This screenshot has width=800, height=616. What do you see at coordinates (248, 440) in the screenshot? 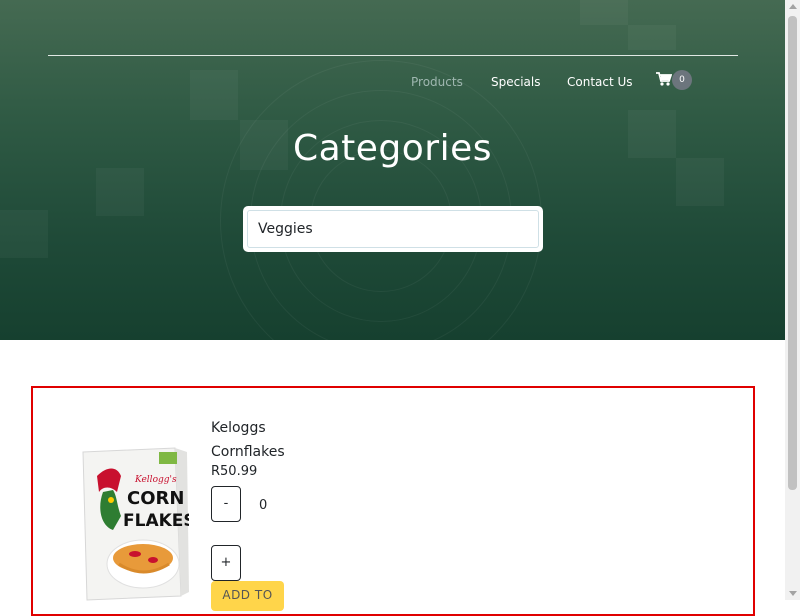
I see `product-name: Keloggs Cornflakes` at bounding box center [248, 440].